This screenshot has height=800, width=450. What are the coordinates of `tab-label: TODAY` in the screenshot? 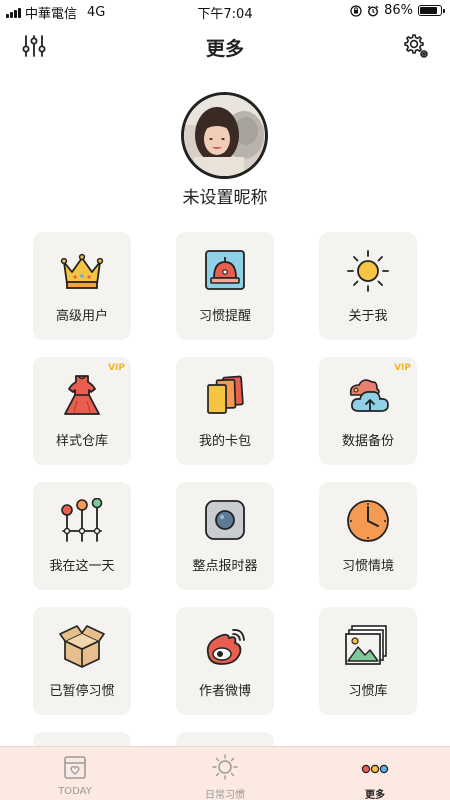 It's located at (75, 791).